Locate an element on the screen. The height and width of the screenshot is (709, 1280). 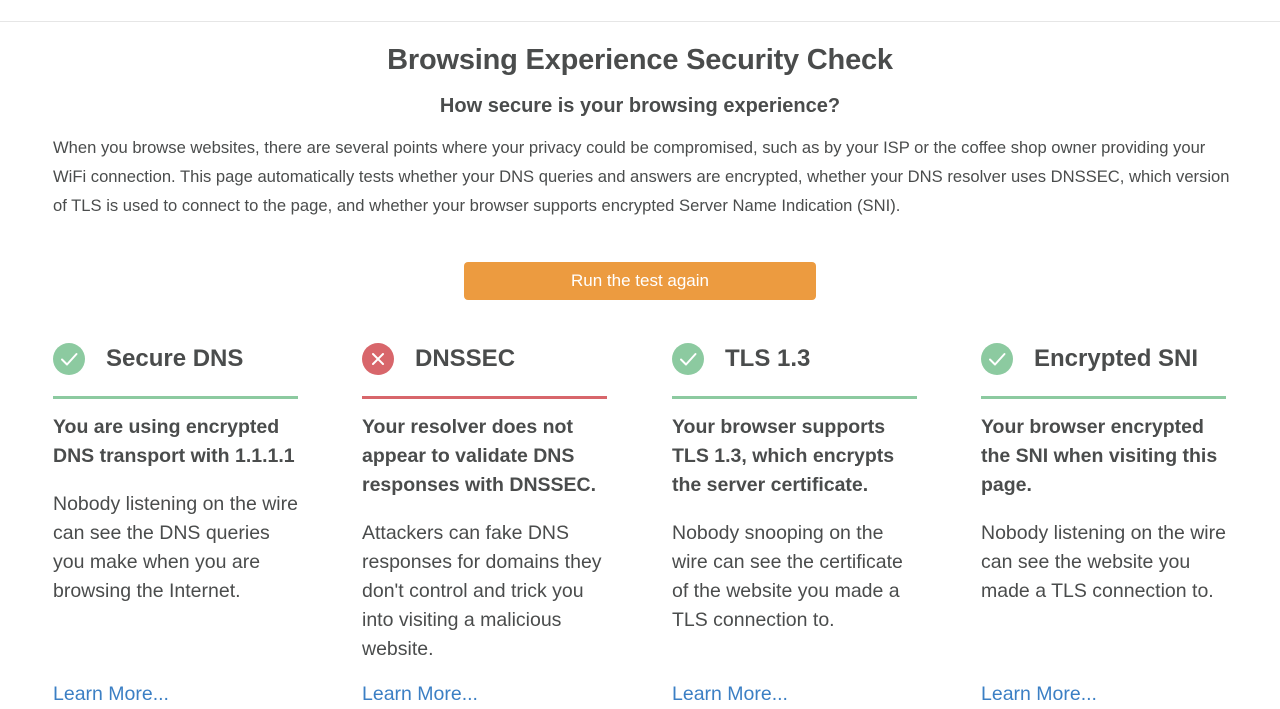
card-title: Secure DNS is located at coordinates (175, 358).